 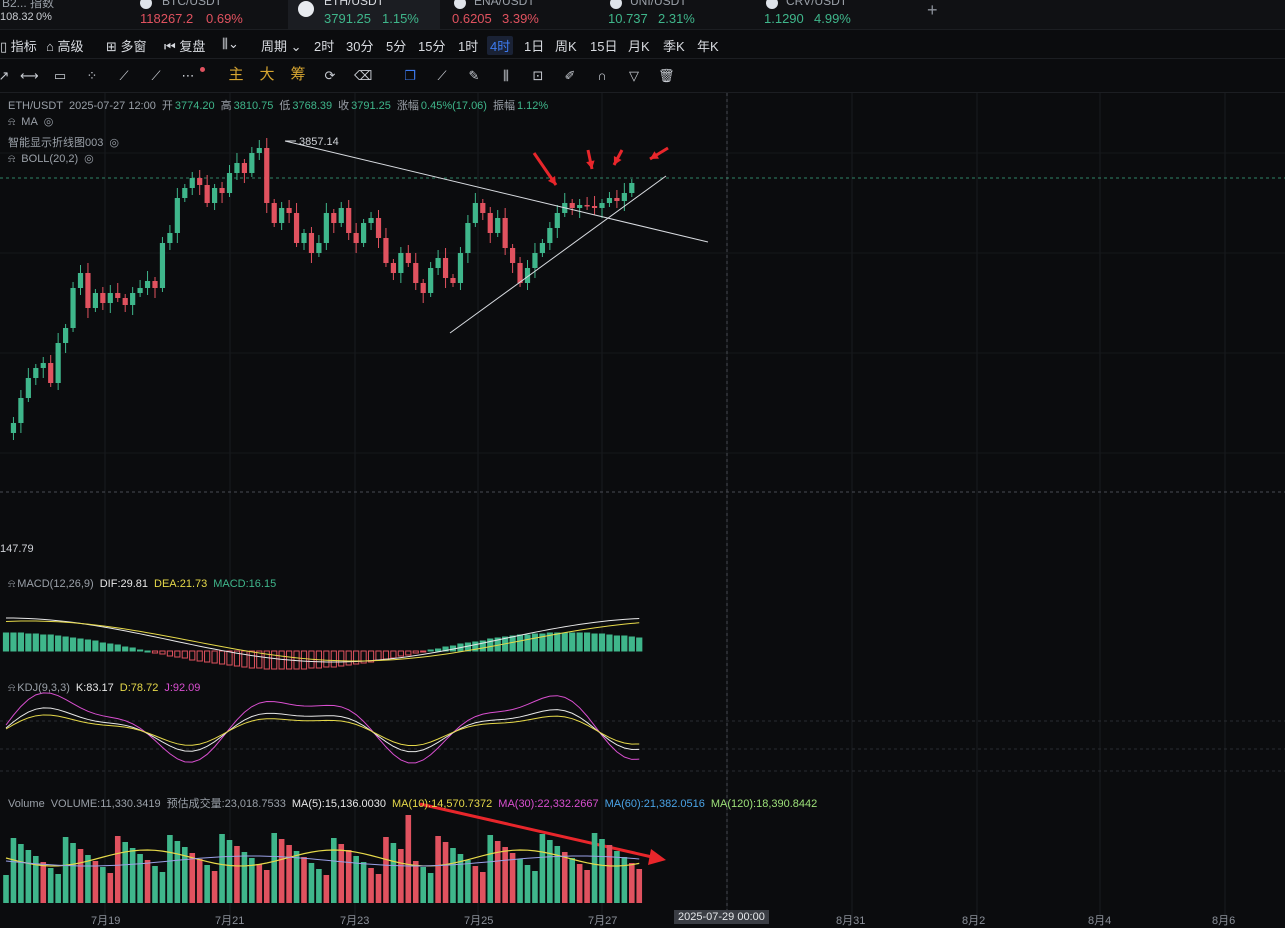 What do you see at coordinates (666, 76) in the screenshot?
I see `trash-icon: 🗑` at bounding box center [666, 76].